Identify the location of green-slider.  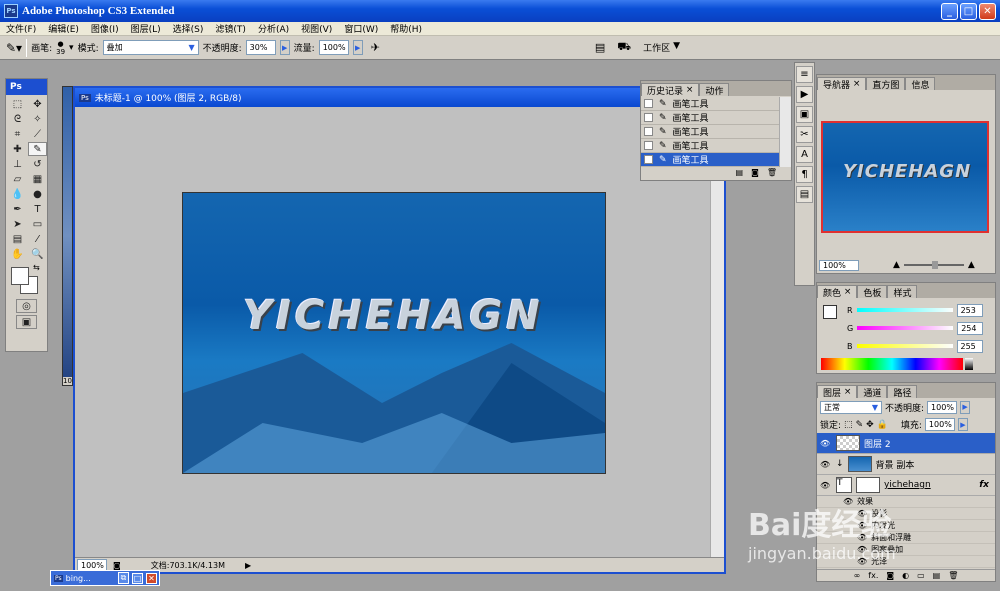
(905, 328).